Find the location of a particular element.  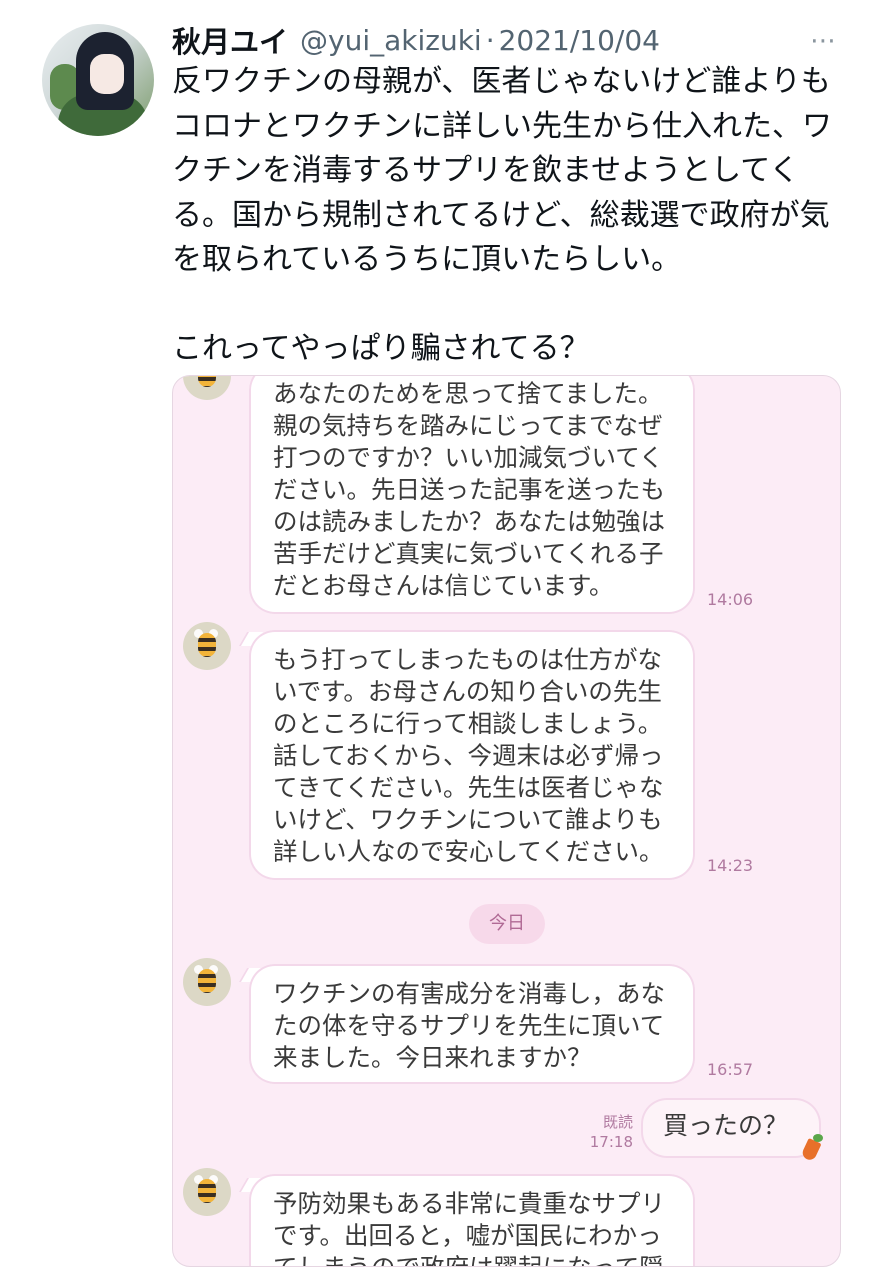

message-time: 14:23 is located at coordinates (730, 865).